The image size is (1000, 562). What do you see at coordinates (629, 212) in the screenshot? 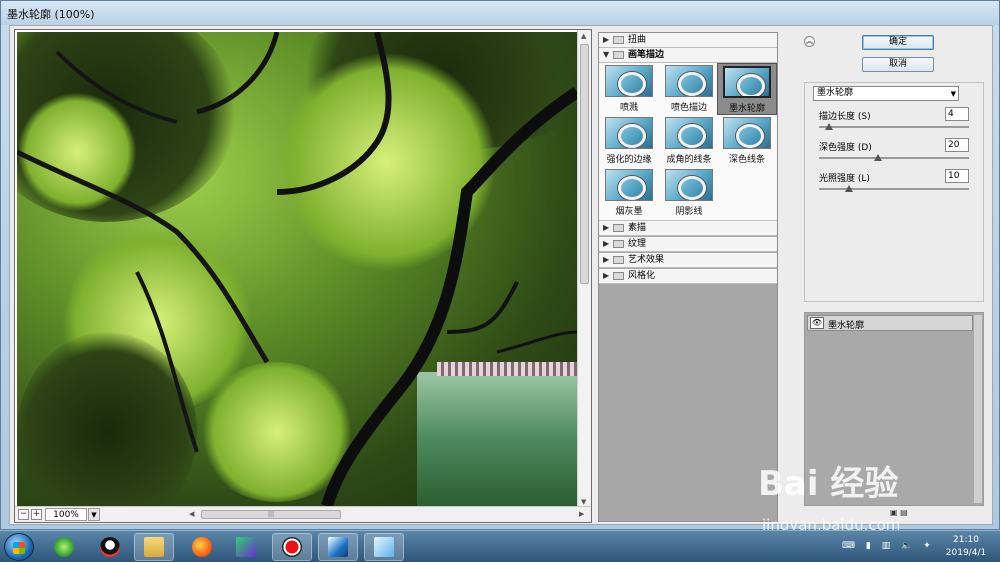
I see `filter-thumbnail-label: 烟灰墨` at bounding box center [629, 212].